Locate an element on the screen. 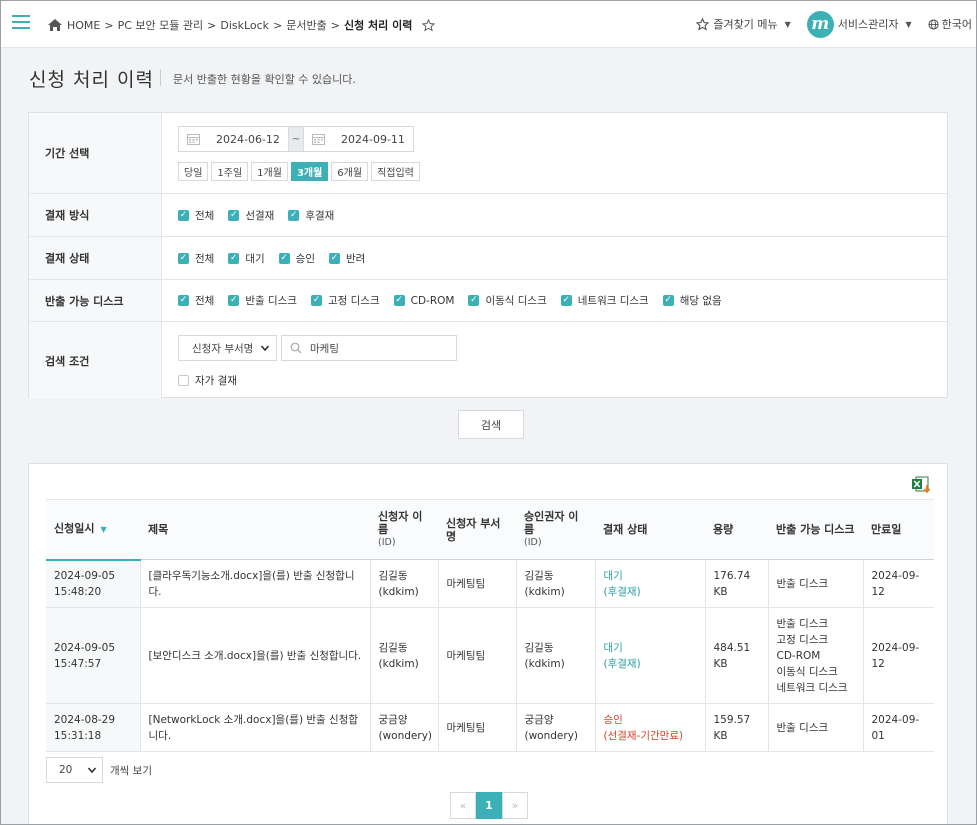  breadcrumb-disklock: DiskLock is located at coordinates (244, 25).